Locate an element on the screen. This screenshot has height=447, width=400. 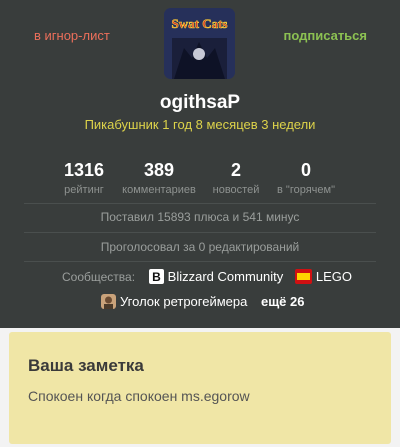
blizzard-icon: B is located at coordinates (156, 276).